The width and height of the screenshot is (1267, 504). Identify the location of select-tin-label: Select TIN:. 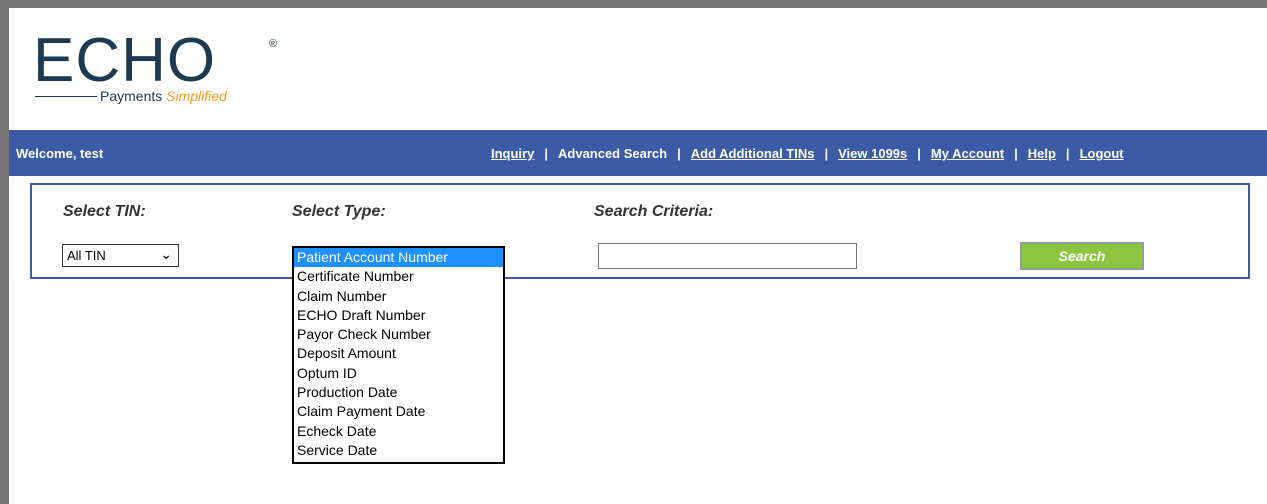
(104, 211).